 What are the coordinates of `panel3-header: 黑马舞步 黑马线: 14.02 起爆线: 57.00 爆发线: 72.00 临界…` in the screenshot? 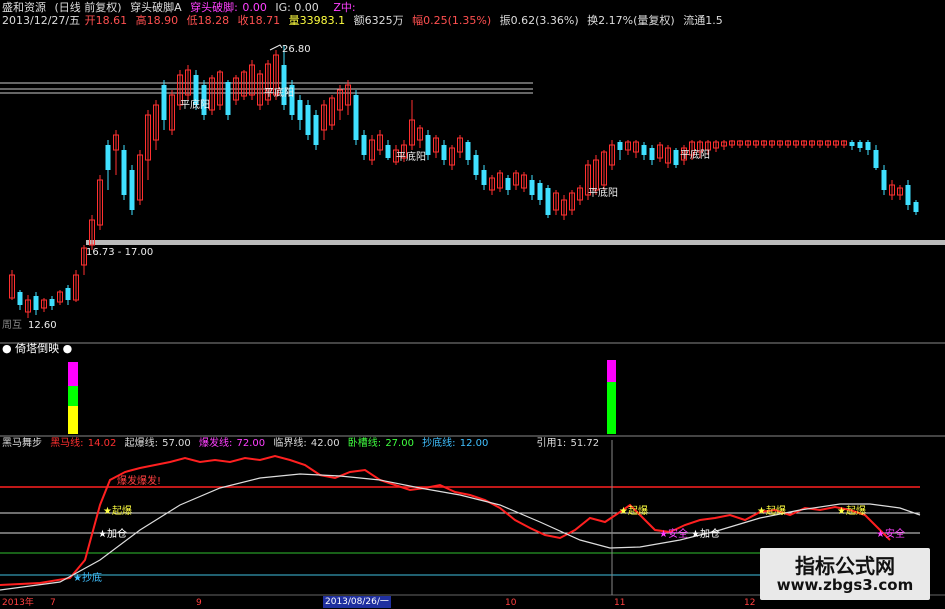 It's located at (303, 443).